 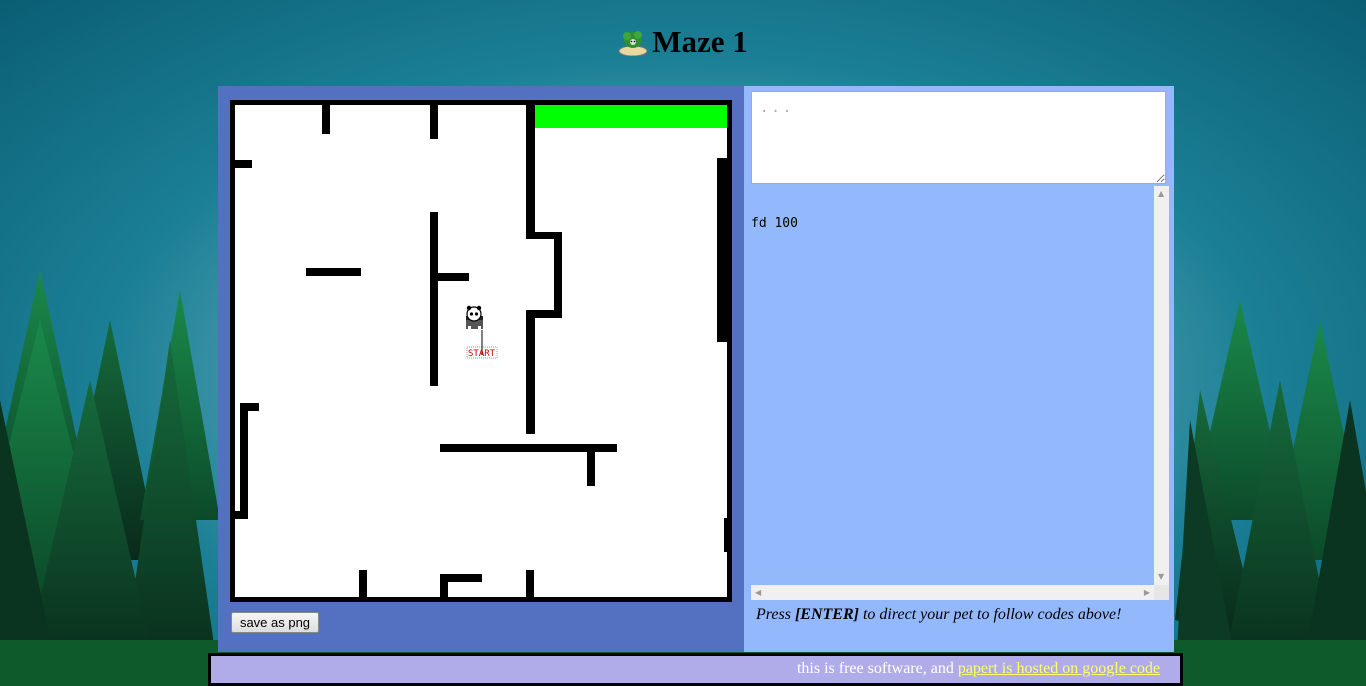 I want to click on maze-goal, so click(x=632, y=115).